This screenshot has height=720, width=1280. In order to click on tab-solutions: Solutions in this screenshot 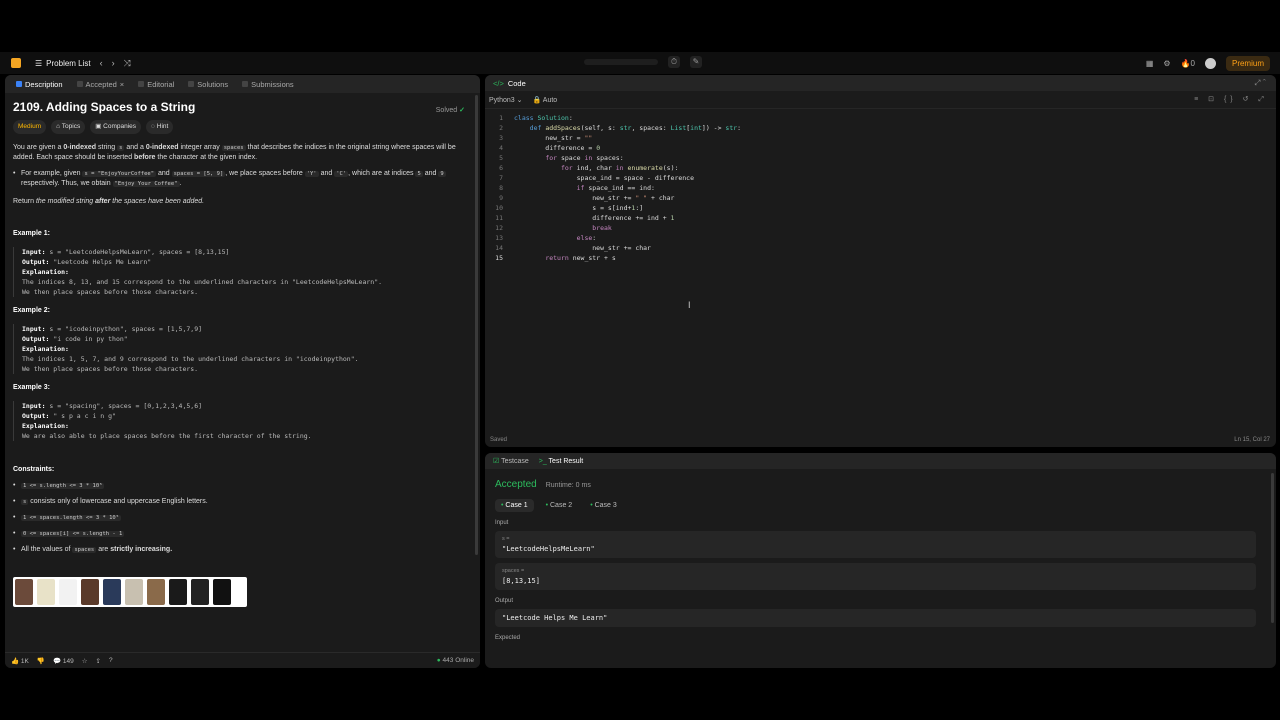, I will do `click(208, 84)`.